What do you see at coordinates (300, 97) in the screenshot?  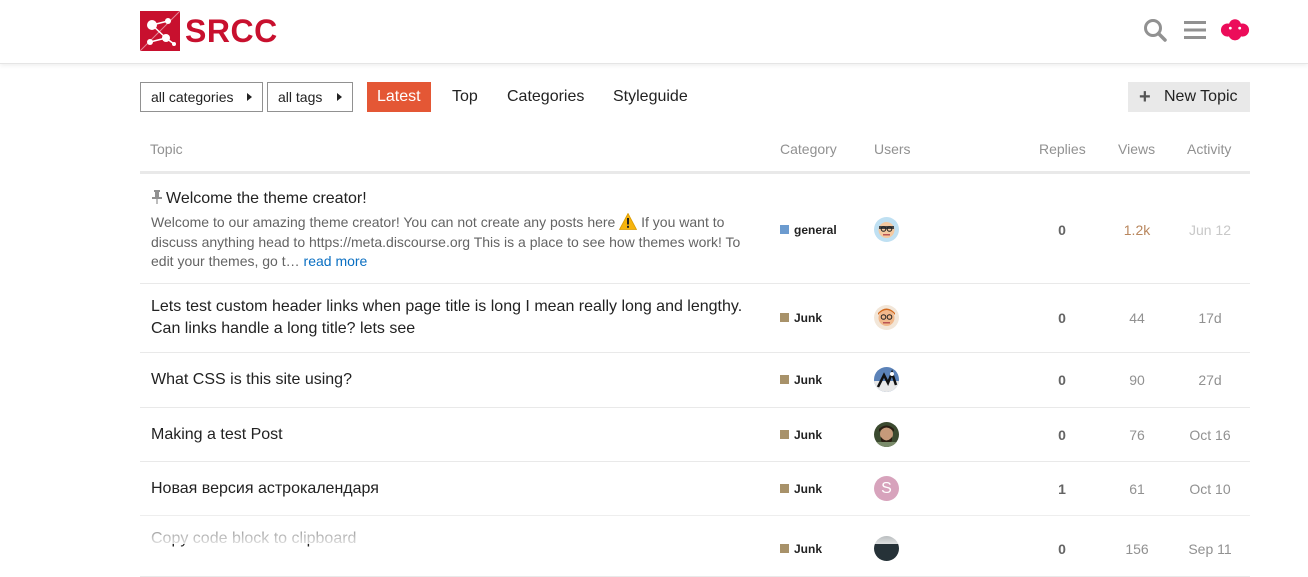 I see `tags-dropdown-label: all tags` at bounding box center [300, 97].